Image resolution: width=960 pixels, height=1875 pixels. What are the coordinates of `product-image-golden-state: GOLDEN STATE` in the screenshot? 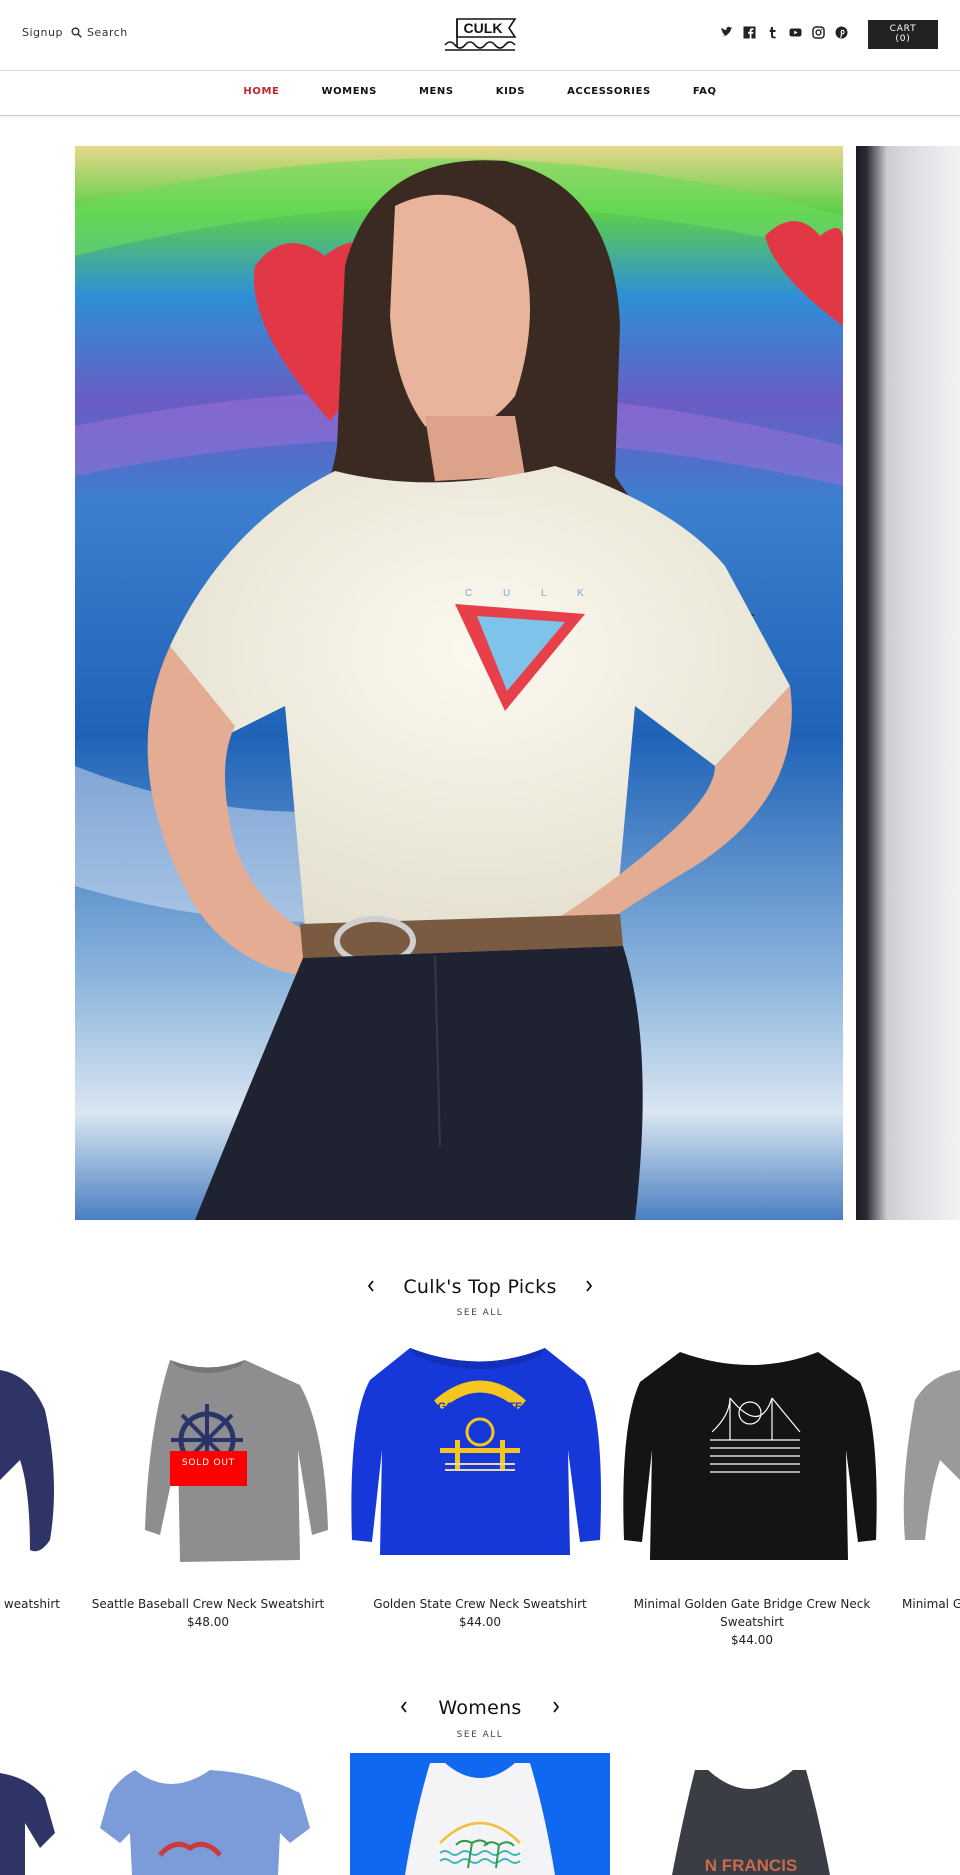 It's located at (476, 1451).